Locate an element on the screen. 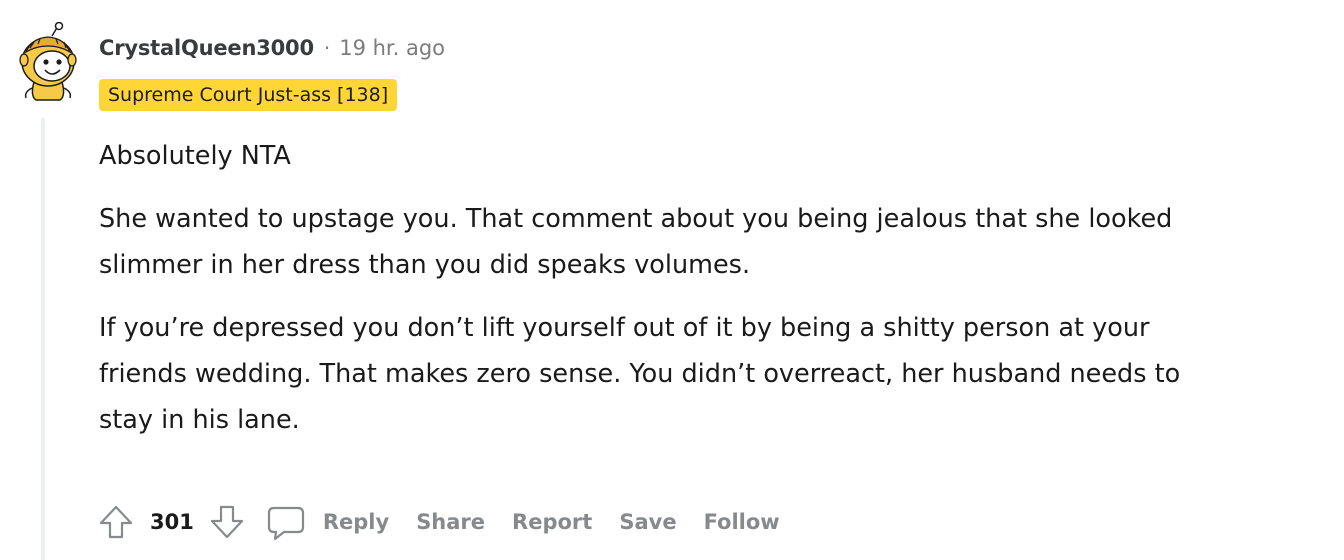 Image resolution: width=1344 pixels, height=560 pixels. user-flair: Supreme Court Just-ass [138] is located at coordinates (248, 95).